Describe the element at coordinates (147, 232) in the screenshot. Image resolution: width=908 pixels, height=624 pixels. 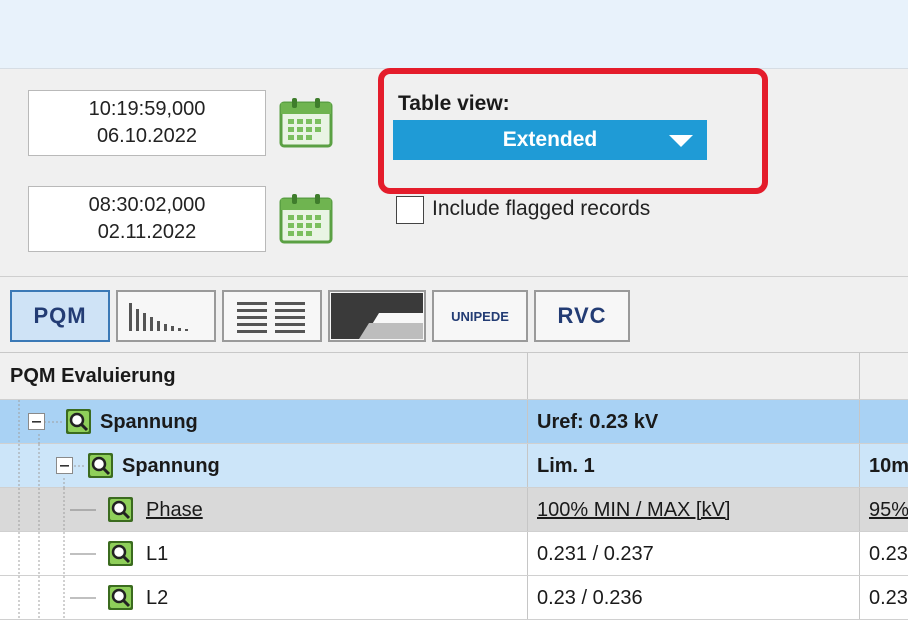
I see `end-date: 02.11.2022` at that location.